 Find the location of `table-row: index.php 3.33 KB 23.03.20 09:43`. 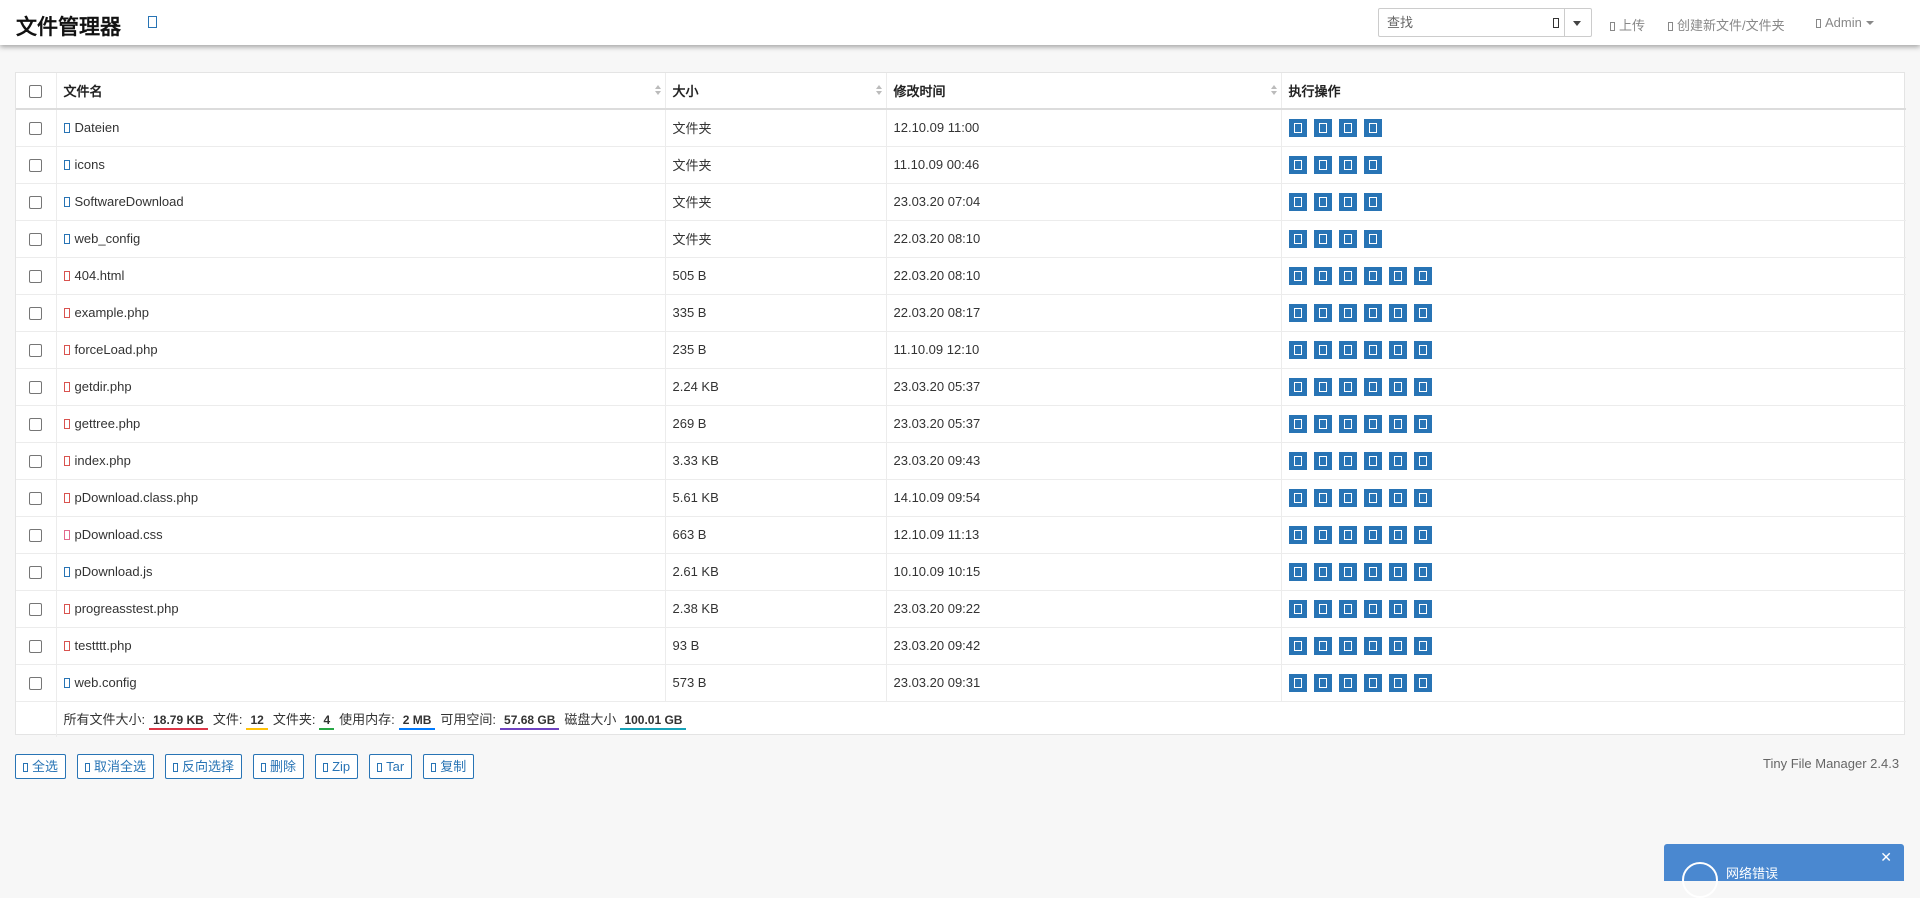

table-row: index.php 3.33 KB 23.03.20 09:43 is located at coordinates (961, 461).